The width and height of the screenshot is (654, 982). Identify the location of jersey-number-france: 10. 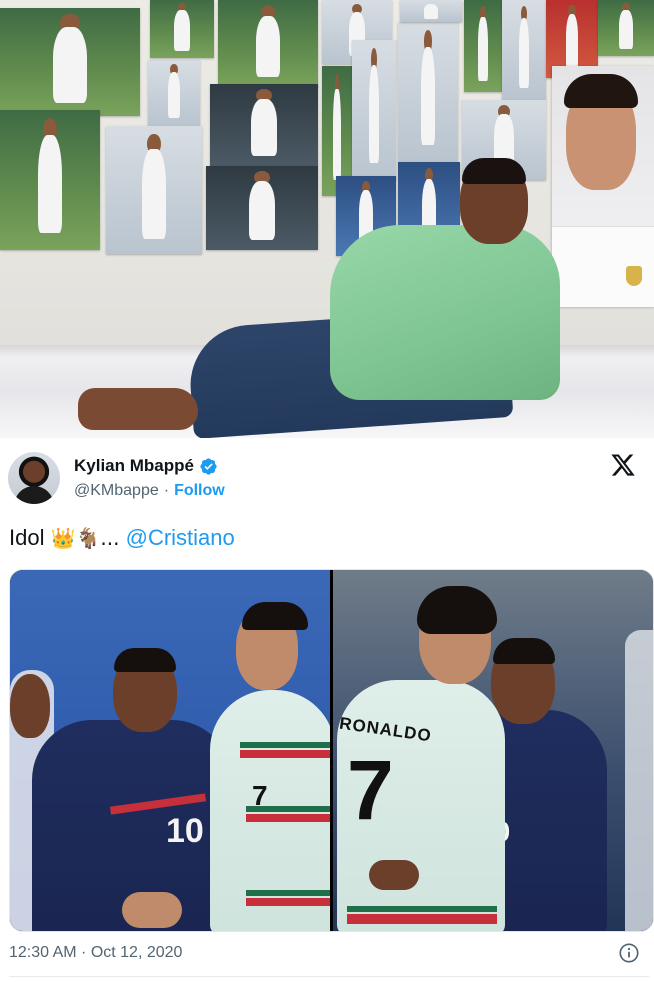
(185, 831).